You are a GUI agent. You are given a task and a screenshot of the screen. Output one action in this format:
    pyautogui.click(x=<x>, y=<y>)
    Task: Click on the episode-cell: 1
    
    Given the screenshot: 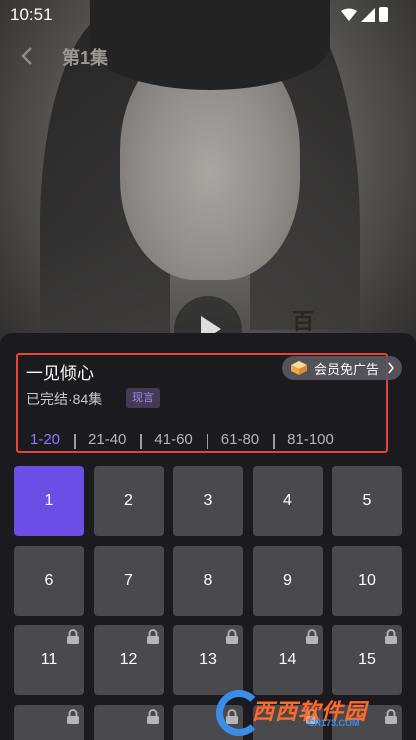 What is the action you would take?
    pyautogui.click(x=49, y=501)
    